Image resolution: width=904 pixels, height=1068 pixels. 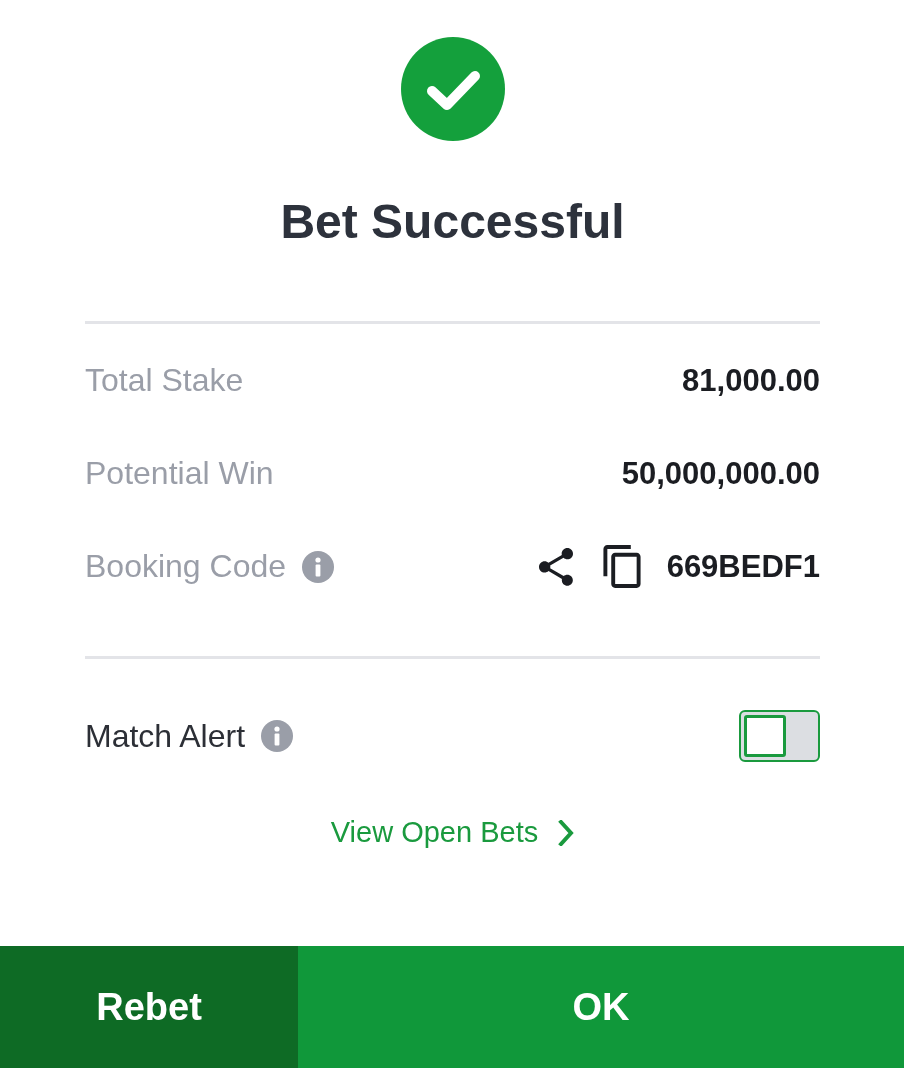 I want to click on success-title: Bet Successful, so click(x=452, y=222).